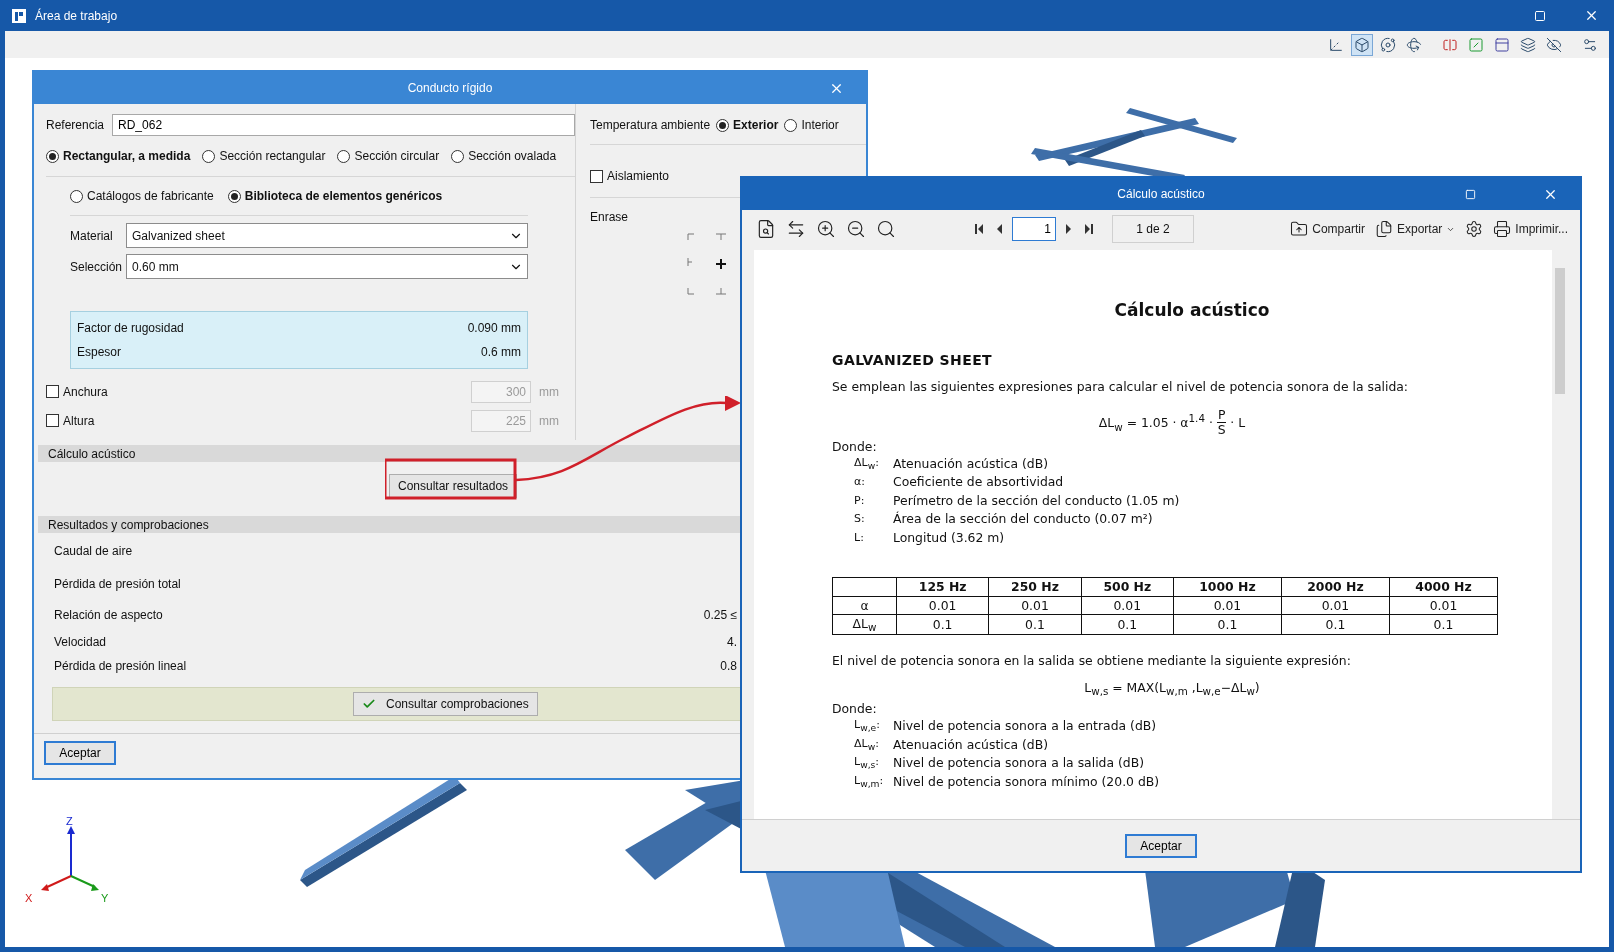 Image resolution: width=1614 pixels, height=952 pixels. Describe the element at coordinates (99, 352) in the screenshot. I see `property-label: Espesor` at that location.